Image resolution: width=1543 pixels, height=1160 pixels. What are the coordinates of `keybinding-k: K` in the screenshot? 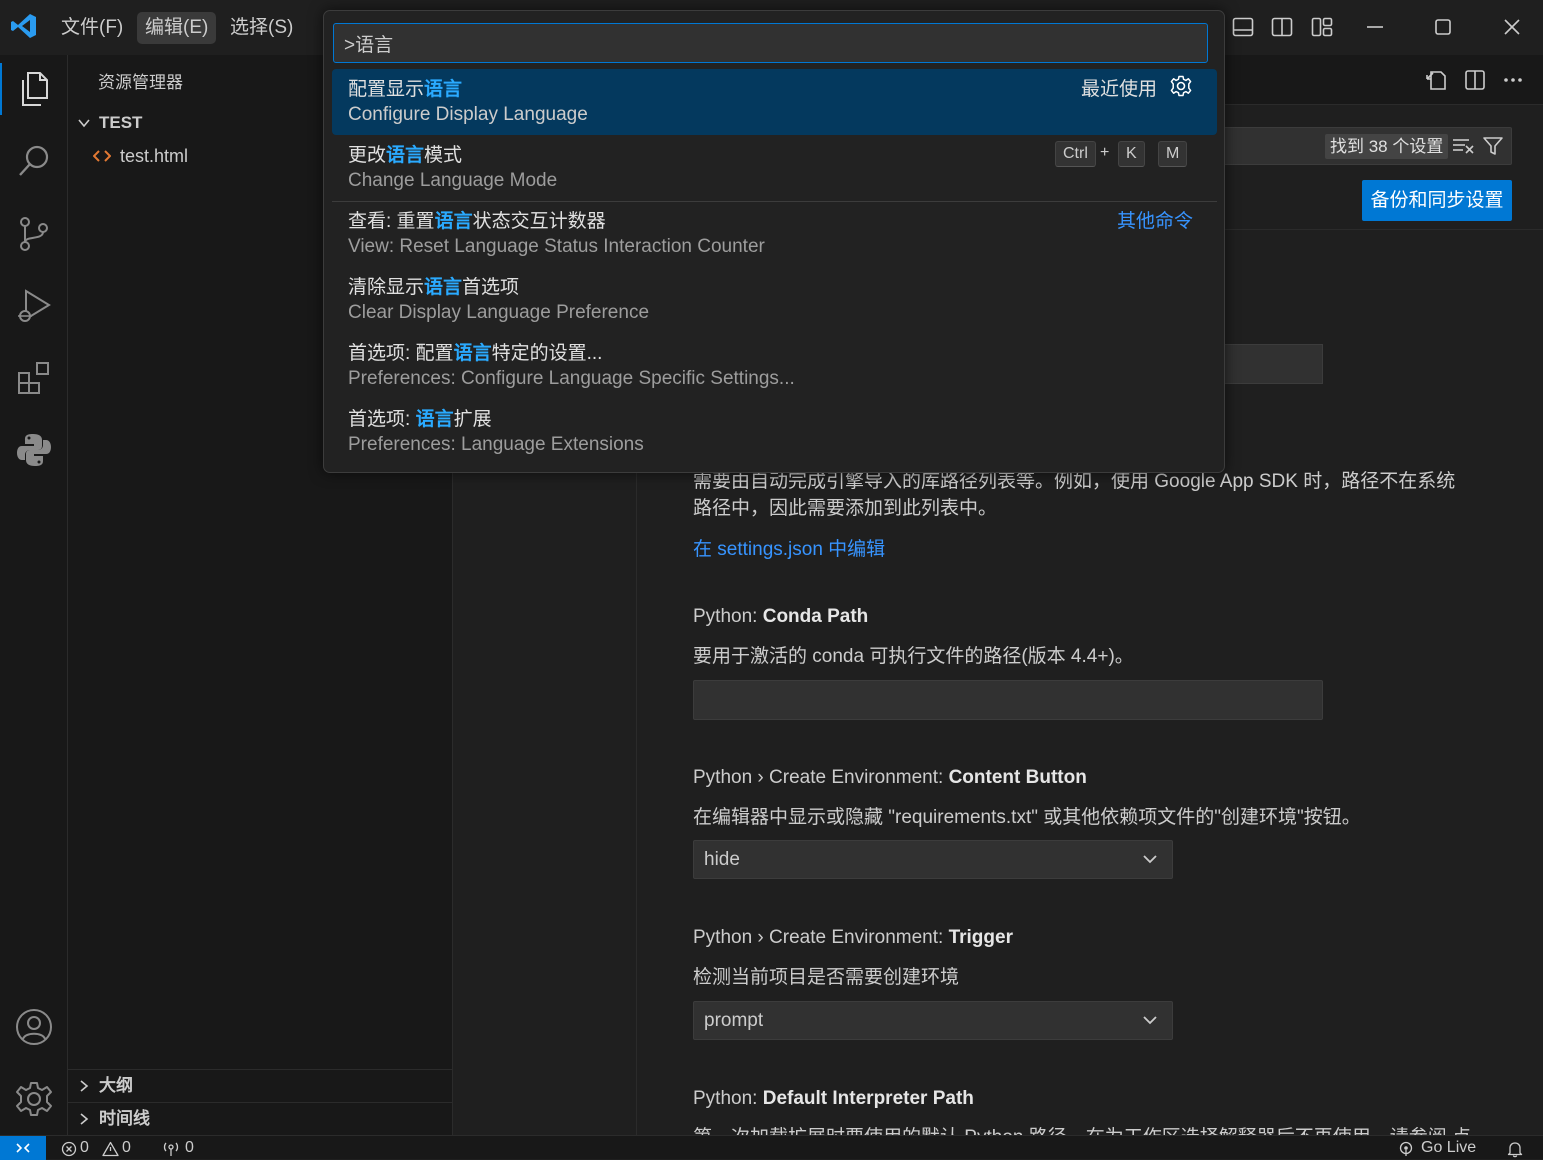 It's located at (1131, 154).